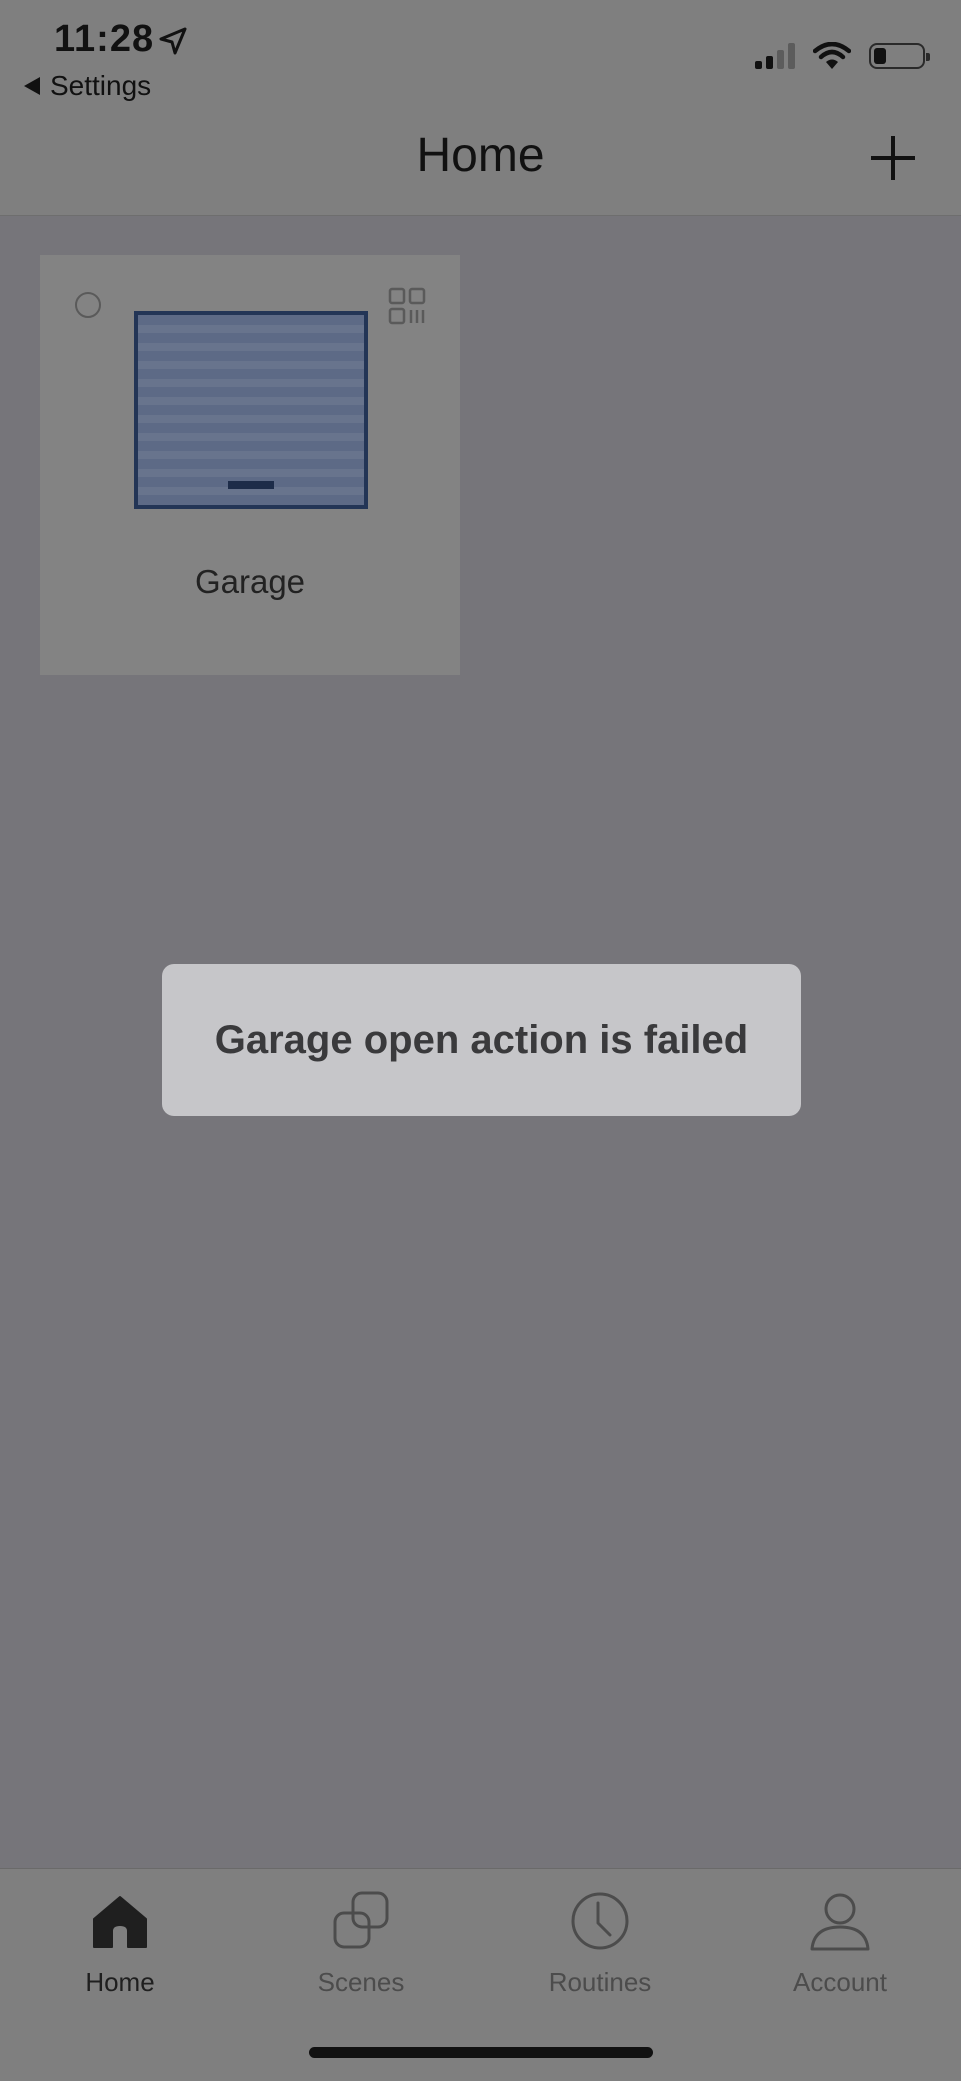  I want to click on scenes-icon, so click(361, 1920).